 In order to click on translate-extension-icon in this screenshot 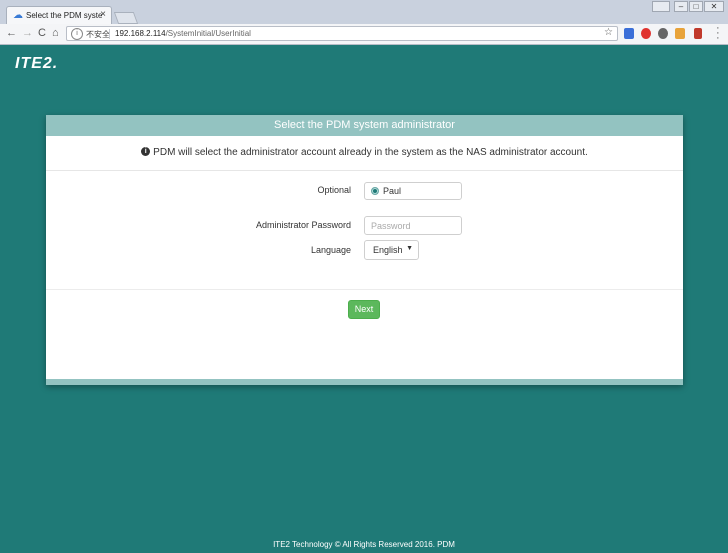, I will do `click(629, 33)`.